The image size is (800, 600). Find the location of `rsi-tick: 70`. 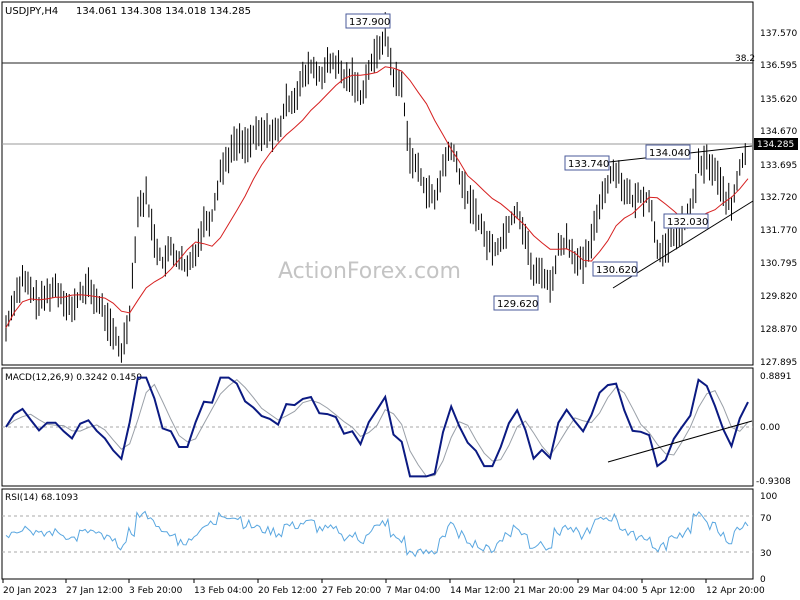

rsi-tick: 70 is located at coordinates (766, 519).